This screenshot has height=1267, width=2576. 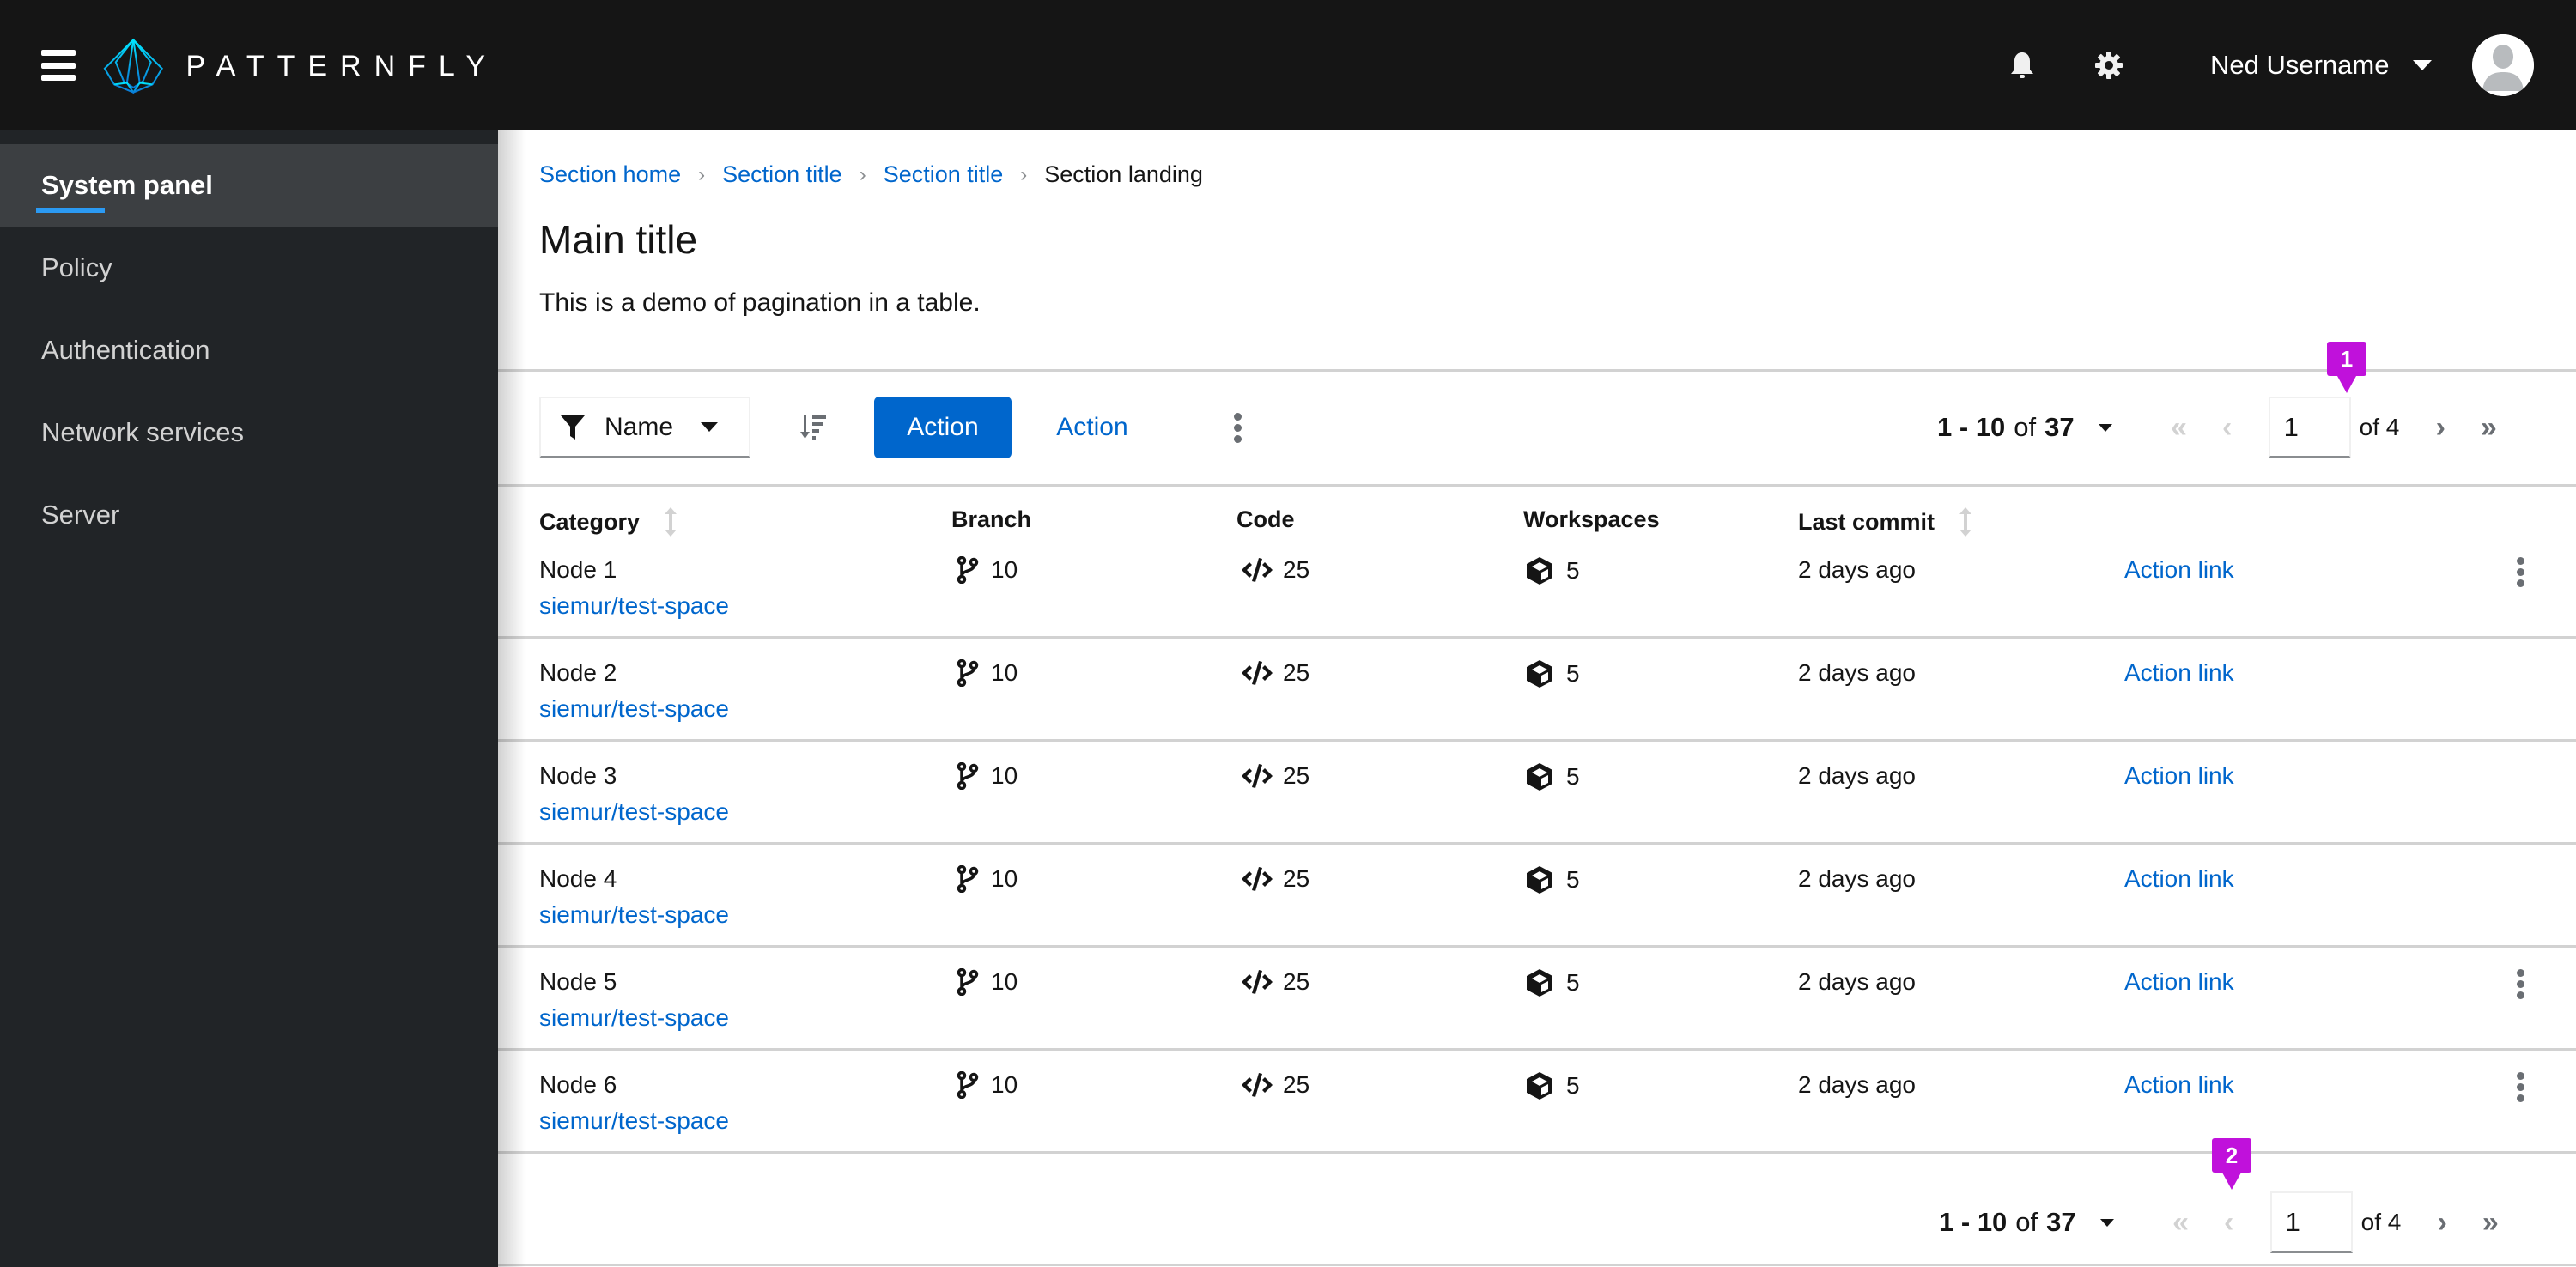 I want to click on breadcrumb-link: Section home, so click(x=610, y=175).